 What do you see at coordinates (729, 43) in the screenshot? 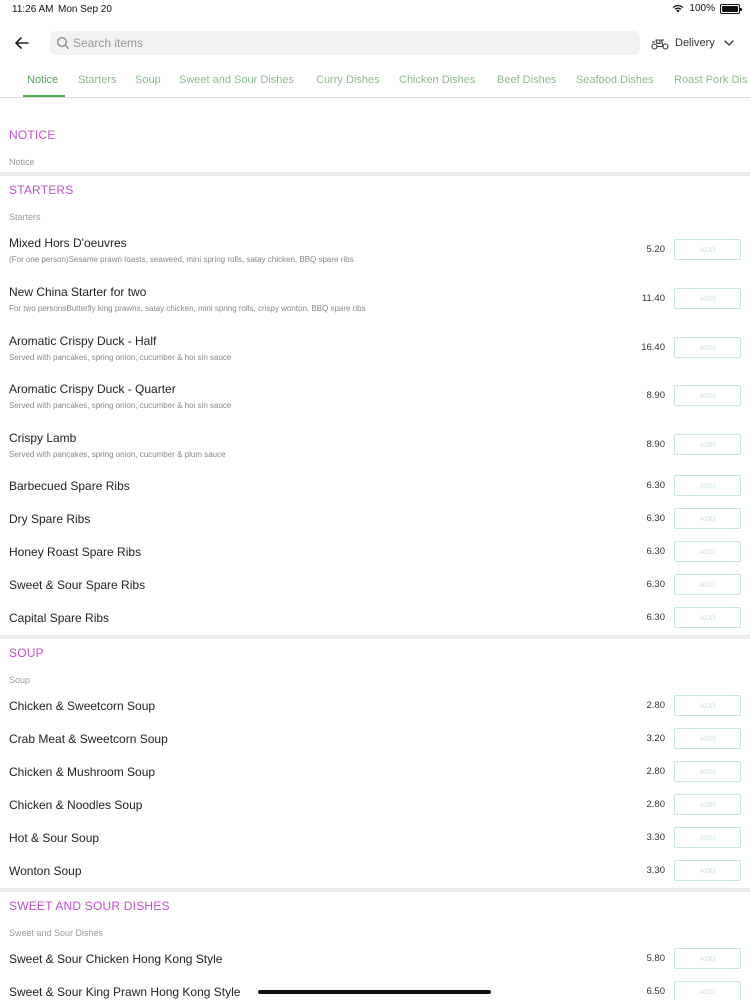
I see `chevron-down-icon` at bounding box center [729, 43].